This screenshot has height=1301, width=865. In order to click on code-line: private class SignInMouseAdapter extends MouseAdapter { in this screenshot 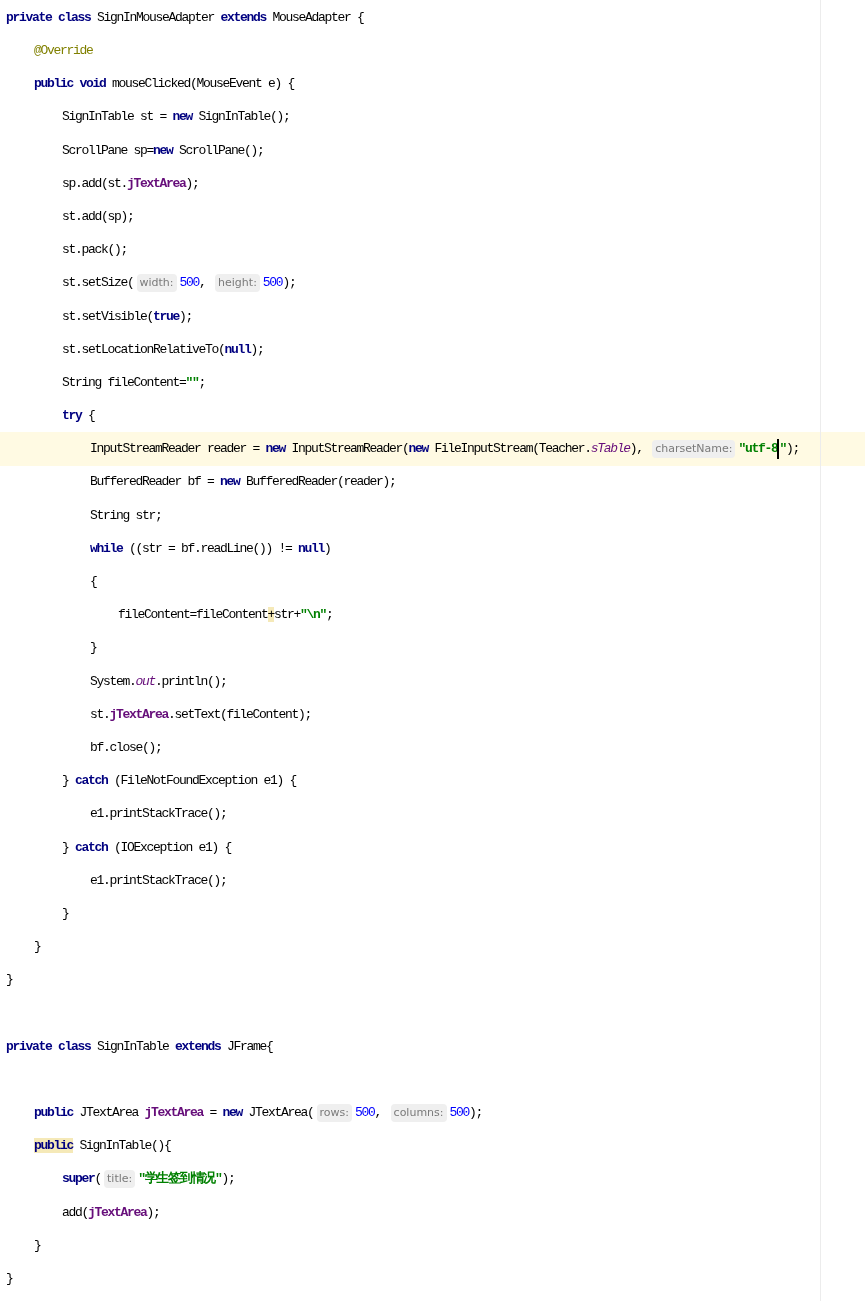, I will do `click(185, 17)`.